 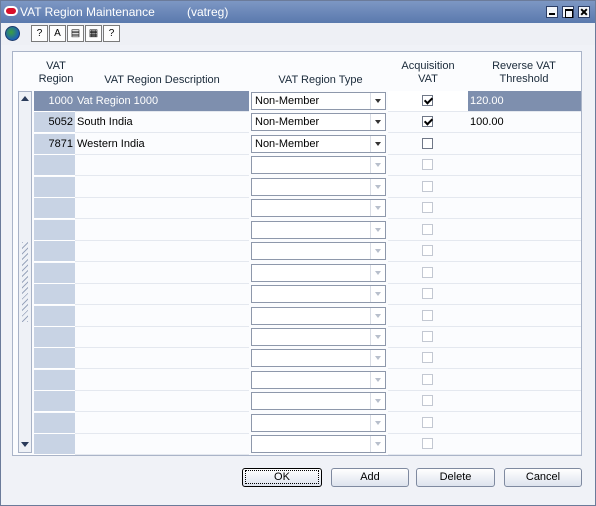 What do you see at coordinates (162, 144) in the screenshot?
I see `description-cell: Western India` at bounding box center [162, 144].